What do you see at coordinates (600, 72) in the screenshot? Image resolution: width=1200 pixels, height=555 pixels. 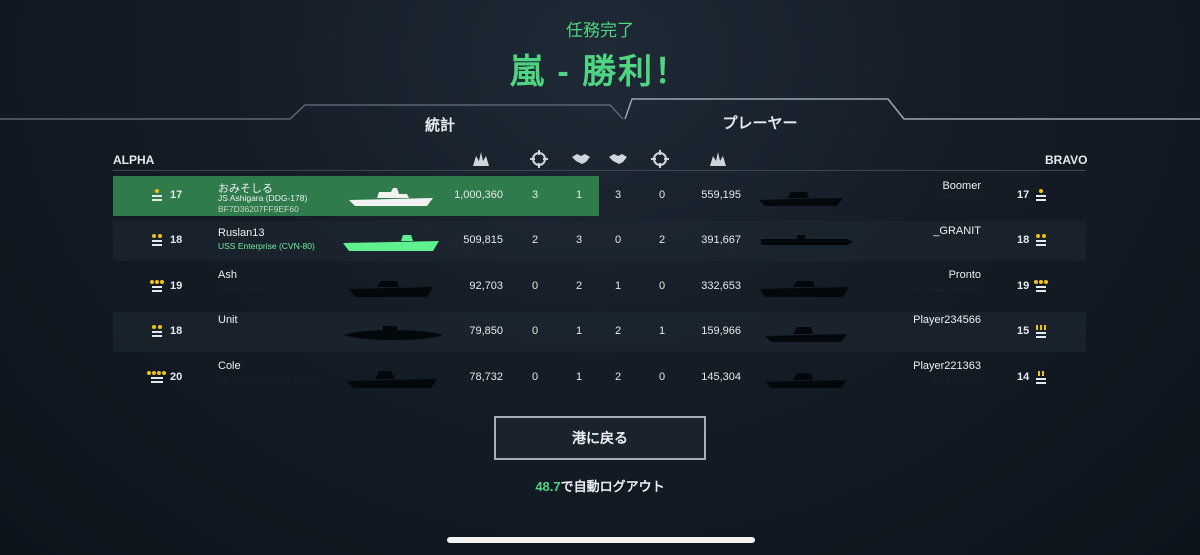 I see `result-title: 嵐 - 勝利！` at bounding box center [600, 72].